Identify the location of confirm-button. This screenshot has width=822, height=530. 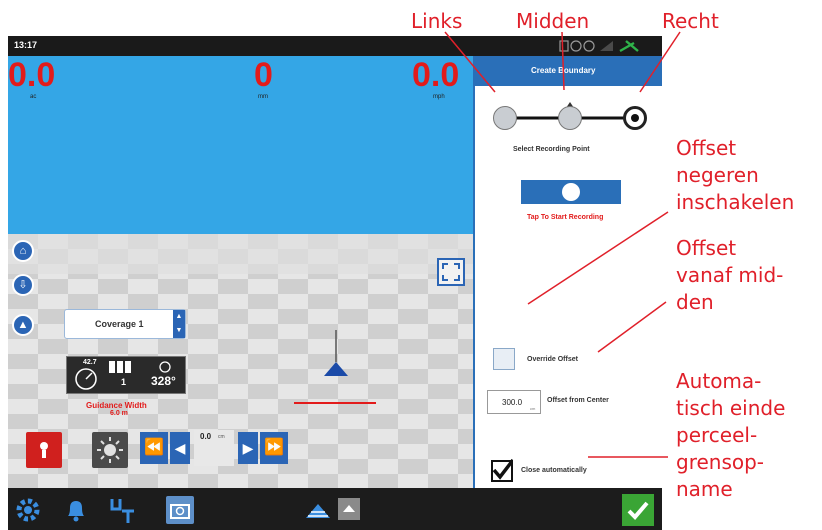
(638, 510).